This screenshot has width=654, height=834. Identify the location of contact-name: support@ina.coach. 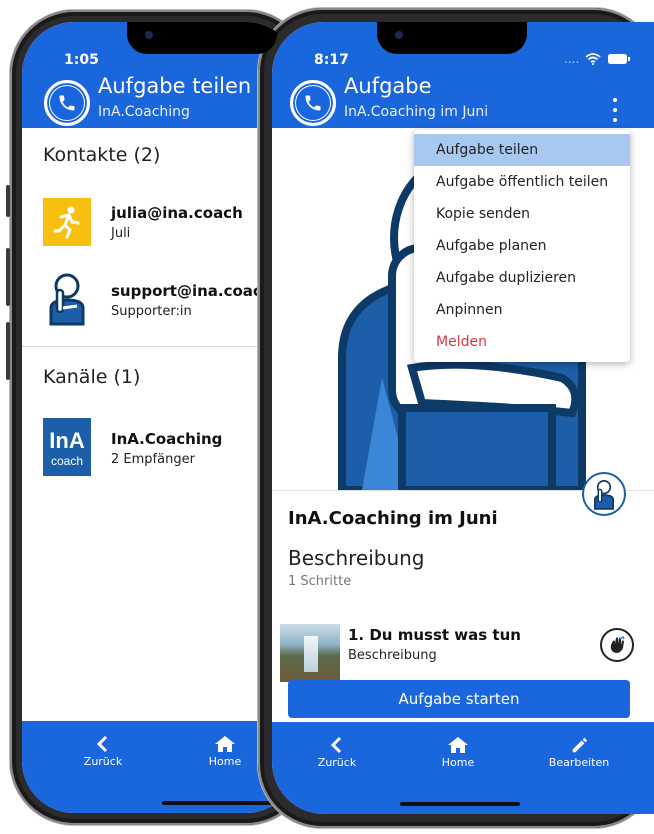
(192, 291).